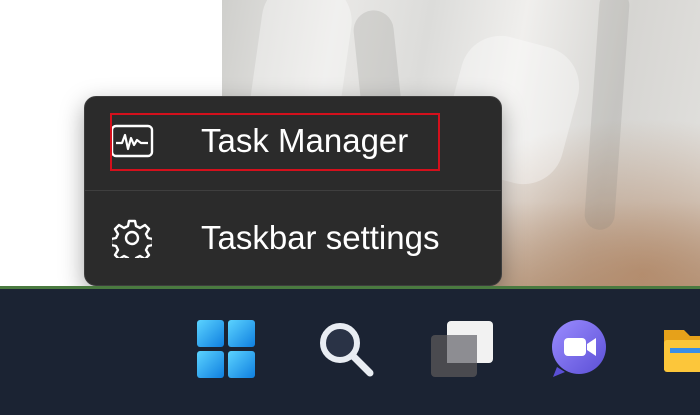 This screenshot has width=700, height=415. I want to click on teams-chat-button, so click(579, 351).